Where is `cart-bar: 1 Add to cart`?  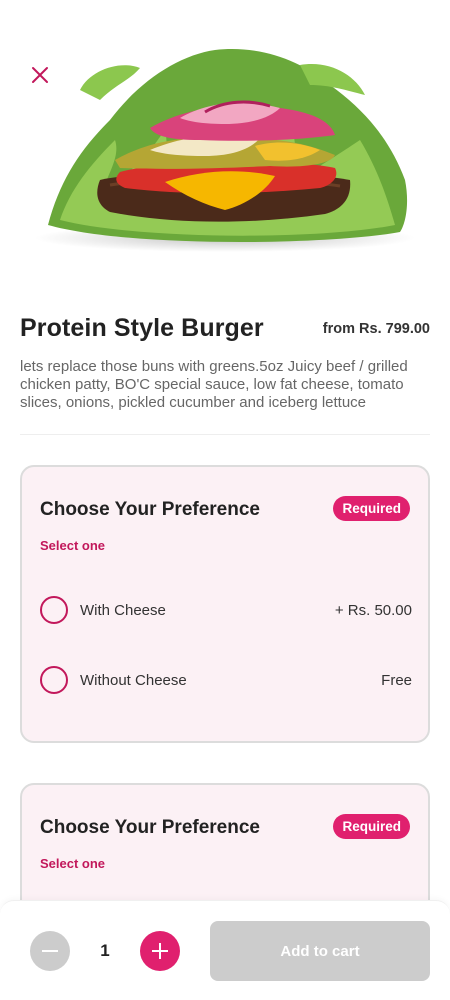 cart-bar: 1 Add to cart is located at coordinates (225, 950).